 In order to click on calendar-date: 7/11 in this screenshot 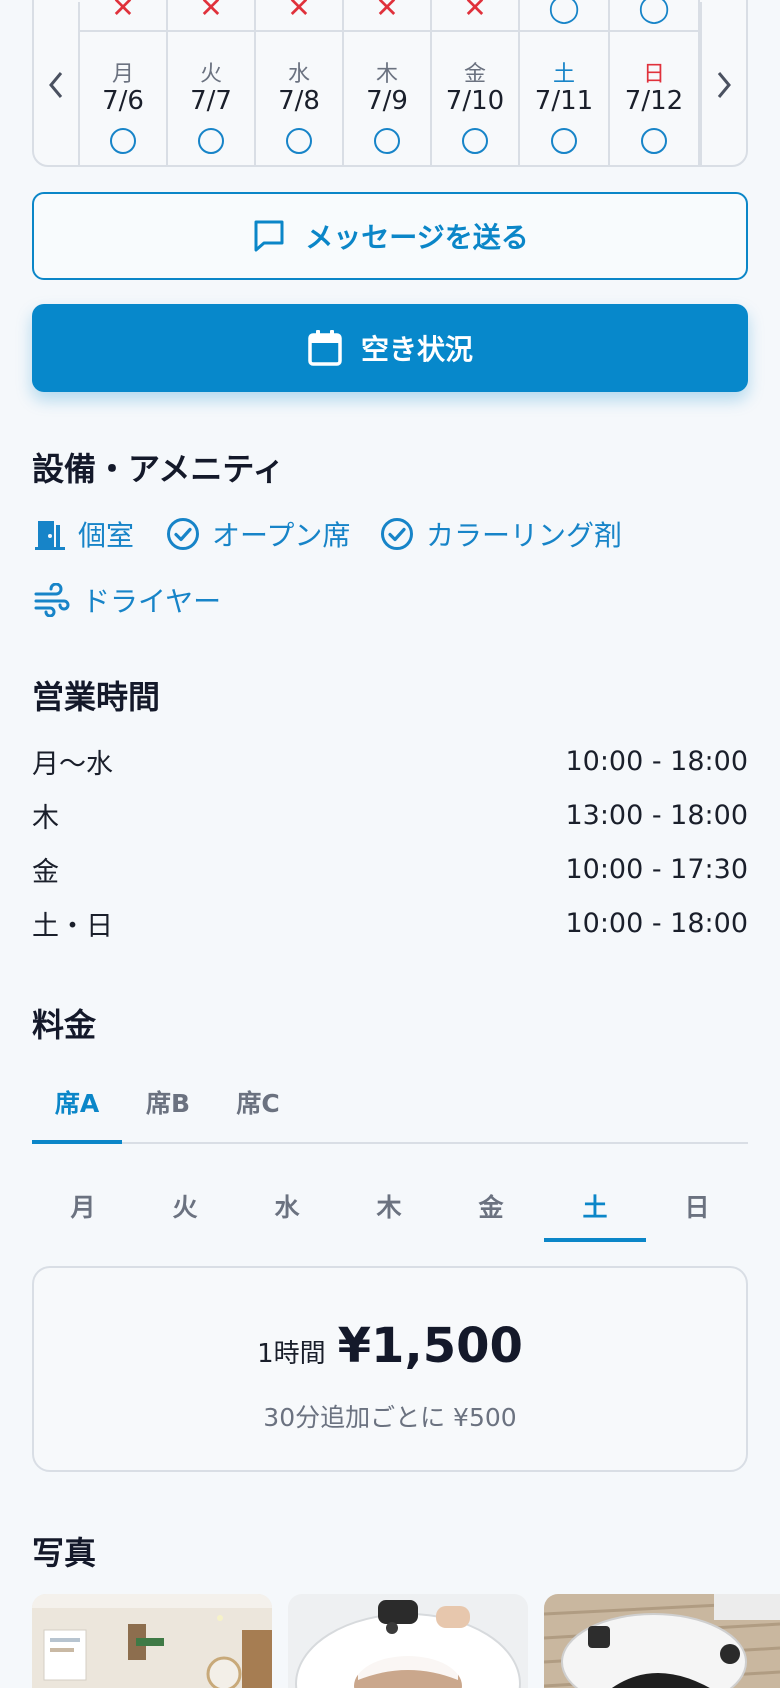, I will do `click(564, 101)`.